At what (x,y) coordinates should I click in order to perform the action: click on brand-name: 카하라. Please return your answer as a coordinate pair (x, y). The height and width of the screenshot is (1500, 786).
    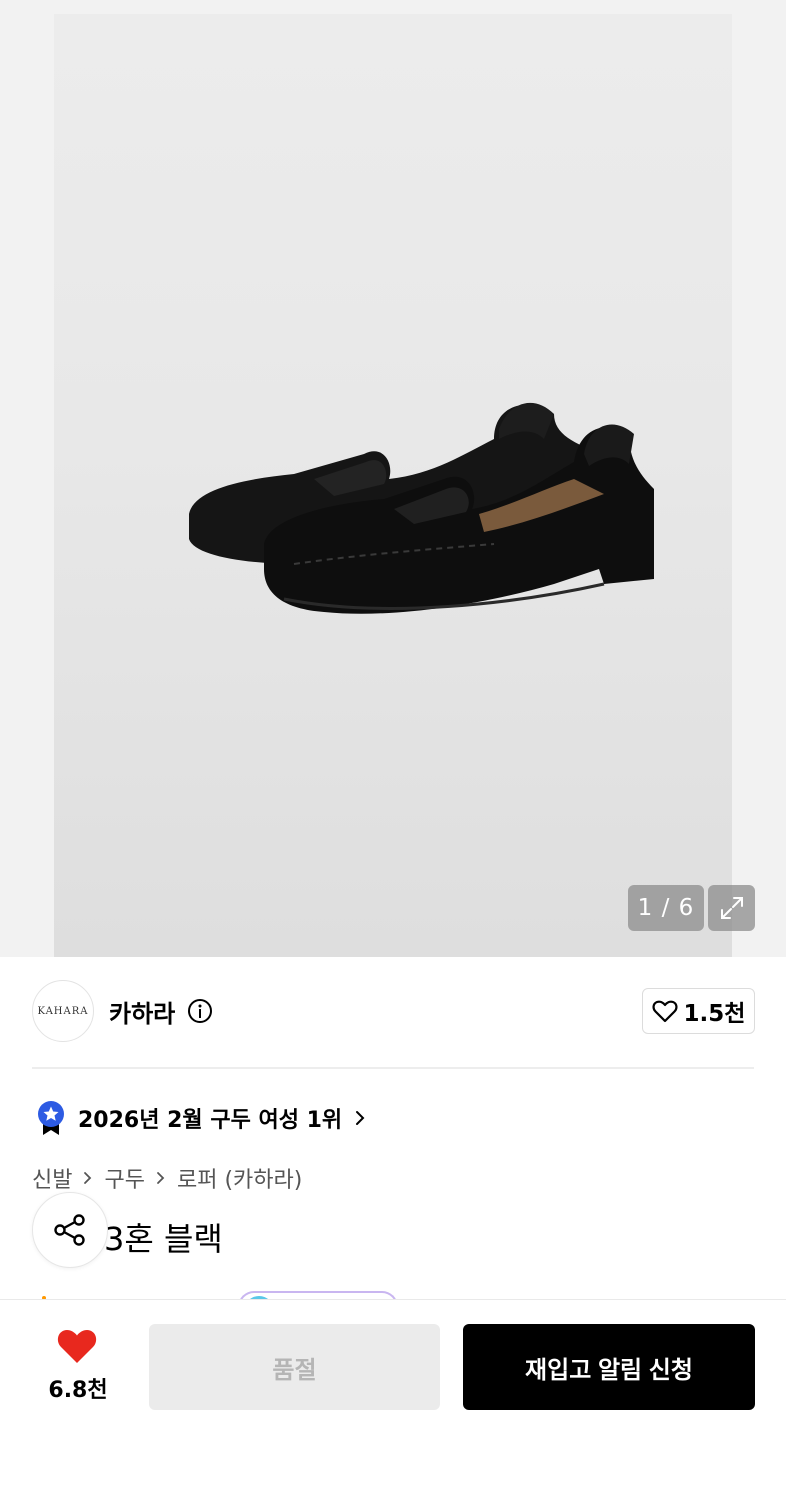
    Looking at the image, I should click on (142, 1011).